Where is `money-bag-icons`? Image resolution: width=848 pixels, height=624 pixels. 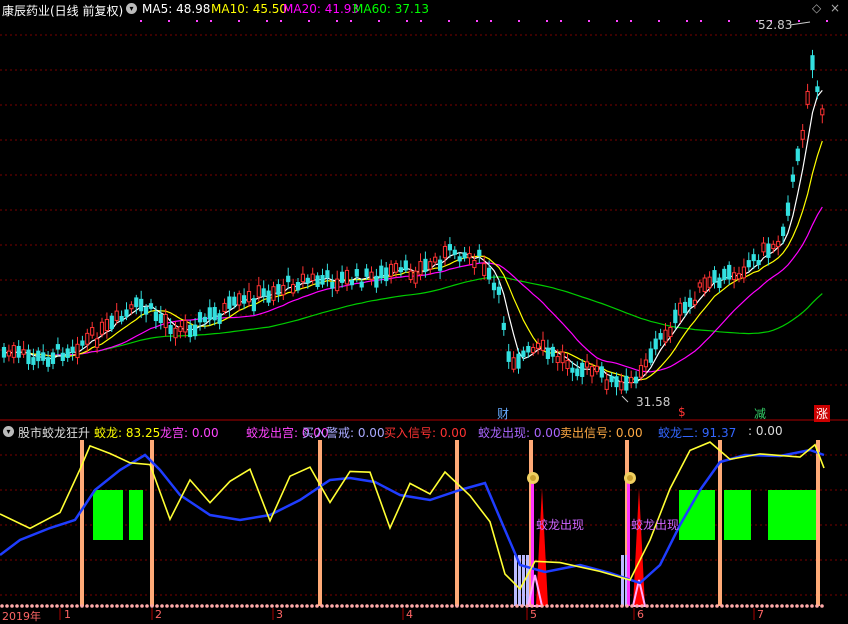
money-bag-icons is located at coordinates (581, 478).